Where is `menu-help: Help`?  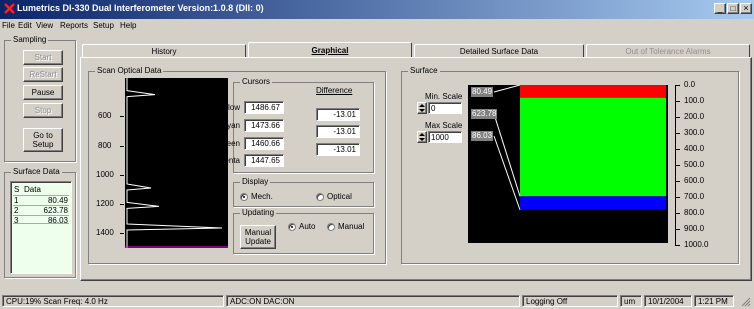 menu-help: Help is located at coordinates (128, 25).